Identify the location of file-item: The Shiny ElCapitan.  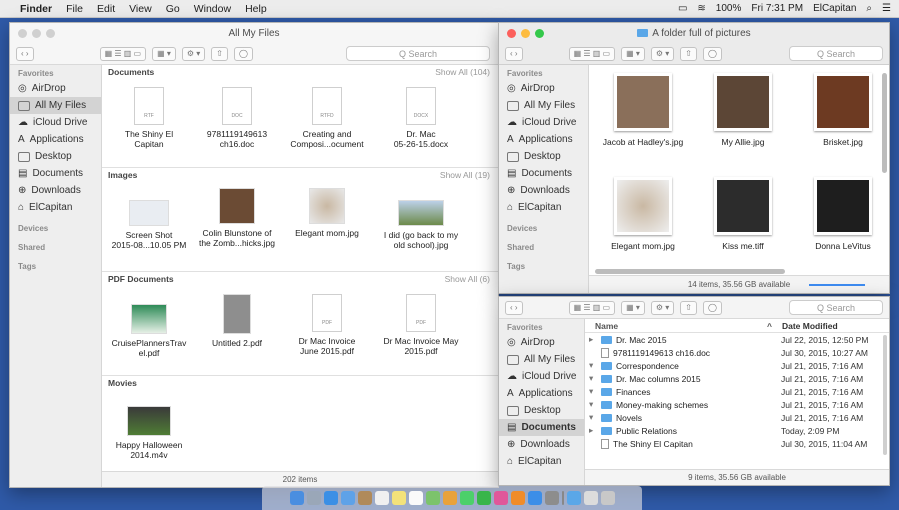
(149, 118).